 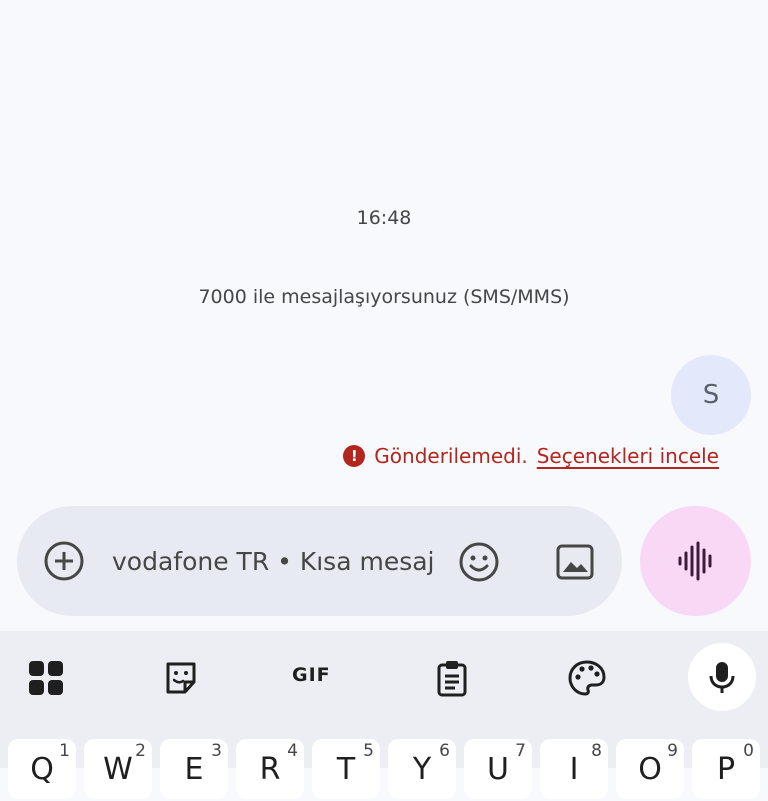 I want to click on key-label: P, so click(x=726, y=769).